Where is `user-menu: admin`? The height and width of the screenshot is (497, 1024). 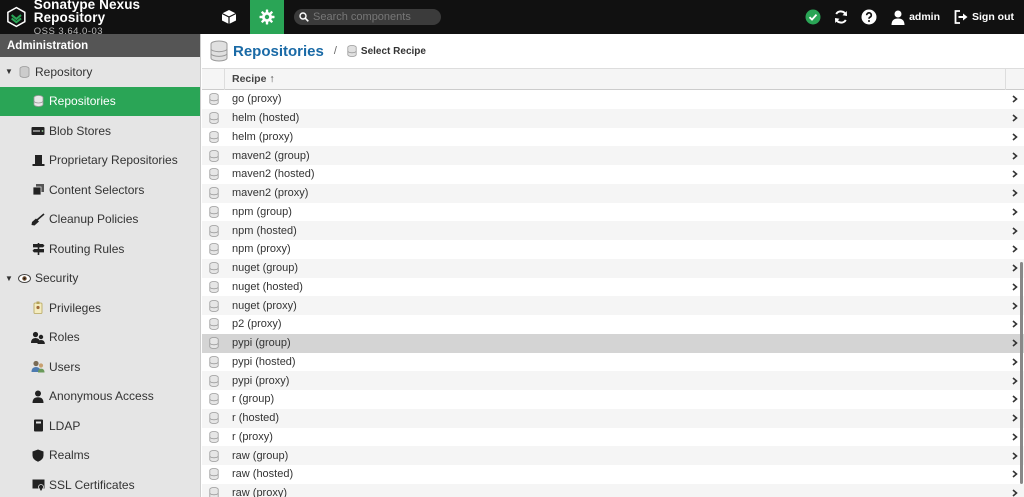 user-menu: admin is located at coordinates (915, 17).